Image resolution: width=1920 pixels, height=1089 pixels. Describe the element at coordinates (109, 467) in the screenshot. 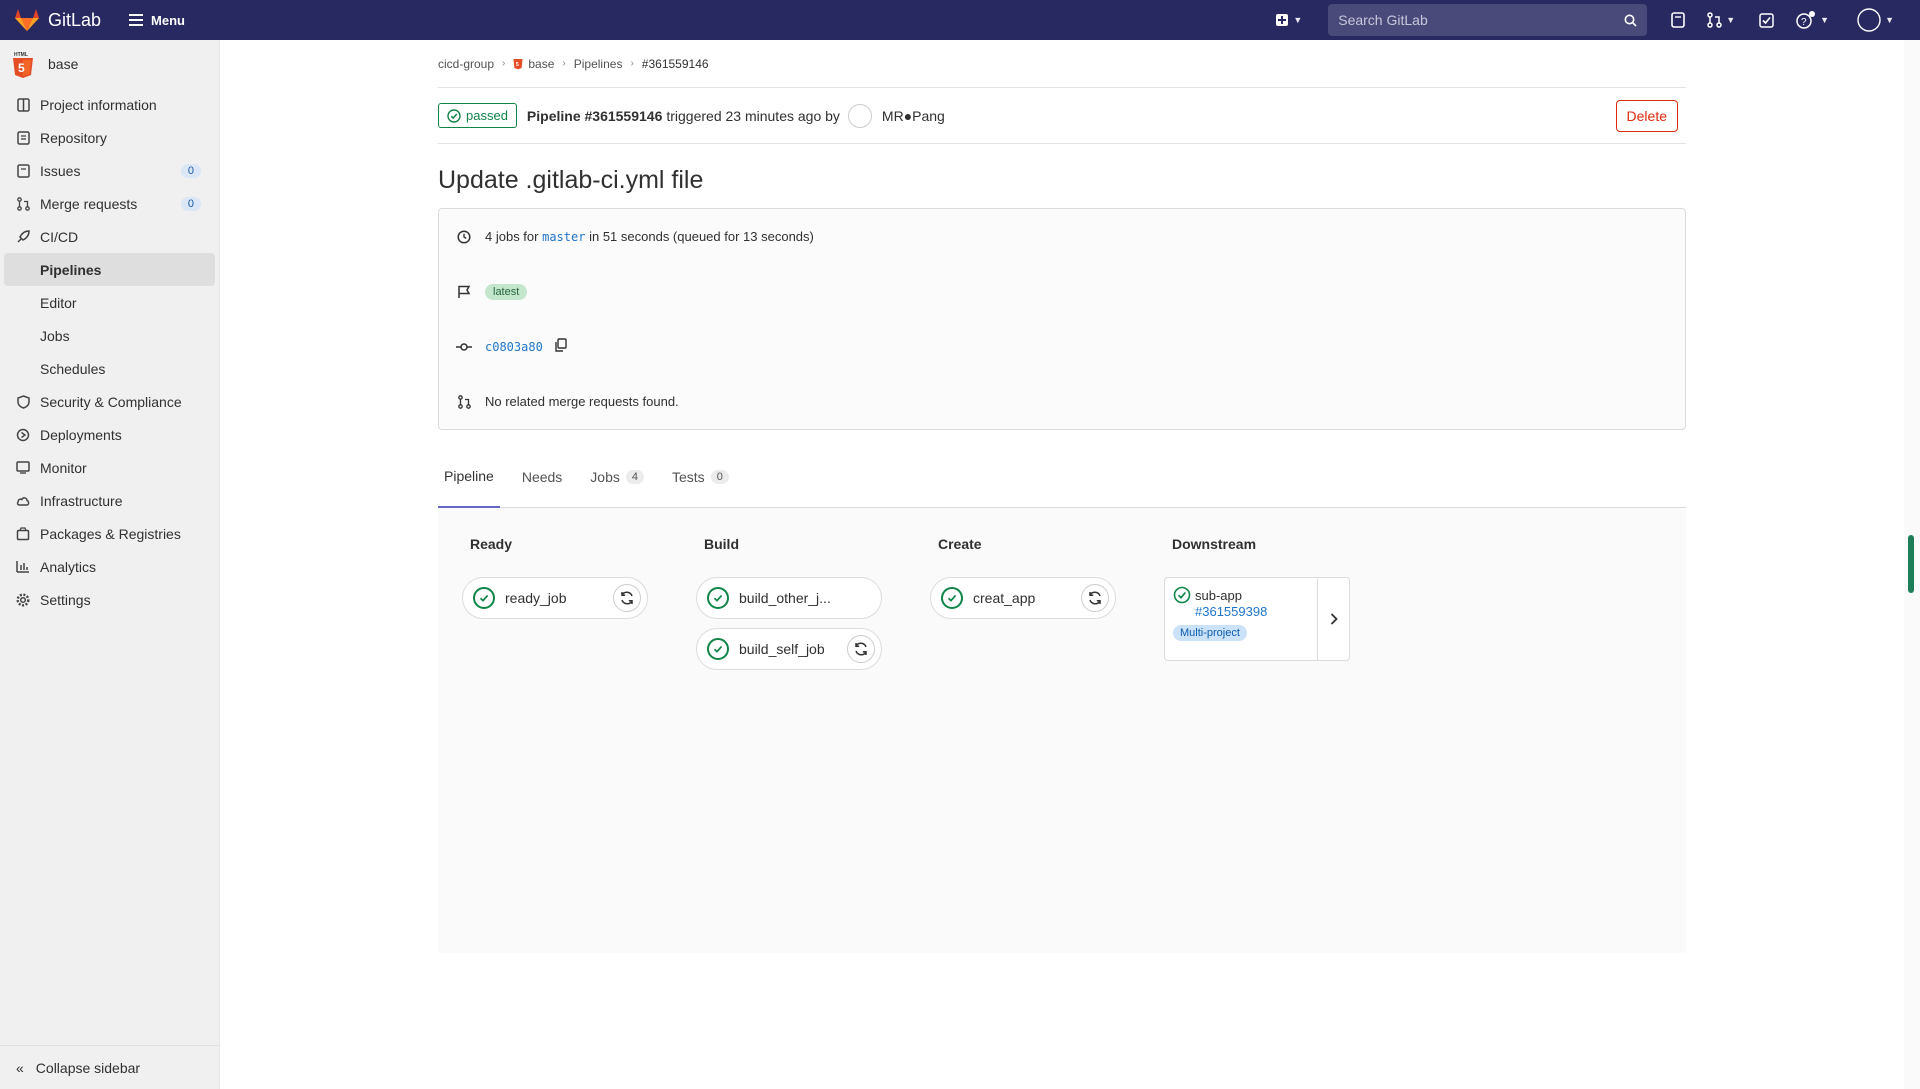

I see `sidebar-item-monitor: Monitor` at that location.